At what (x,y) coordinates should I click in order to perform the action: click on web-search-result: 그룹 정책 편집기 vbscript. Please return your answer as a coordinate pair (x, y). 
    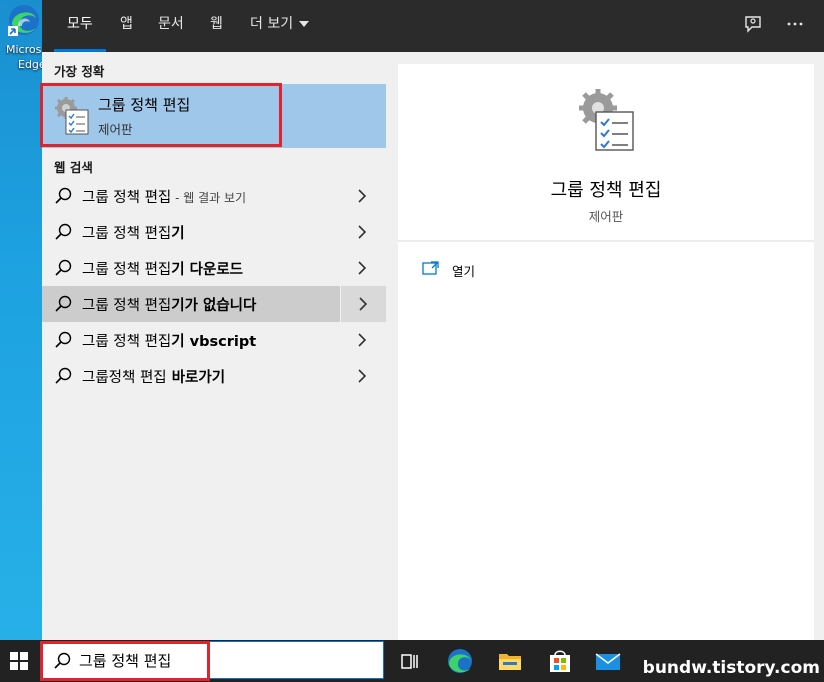
    Looking at the image, I should click on (214, 340).